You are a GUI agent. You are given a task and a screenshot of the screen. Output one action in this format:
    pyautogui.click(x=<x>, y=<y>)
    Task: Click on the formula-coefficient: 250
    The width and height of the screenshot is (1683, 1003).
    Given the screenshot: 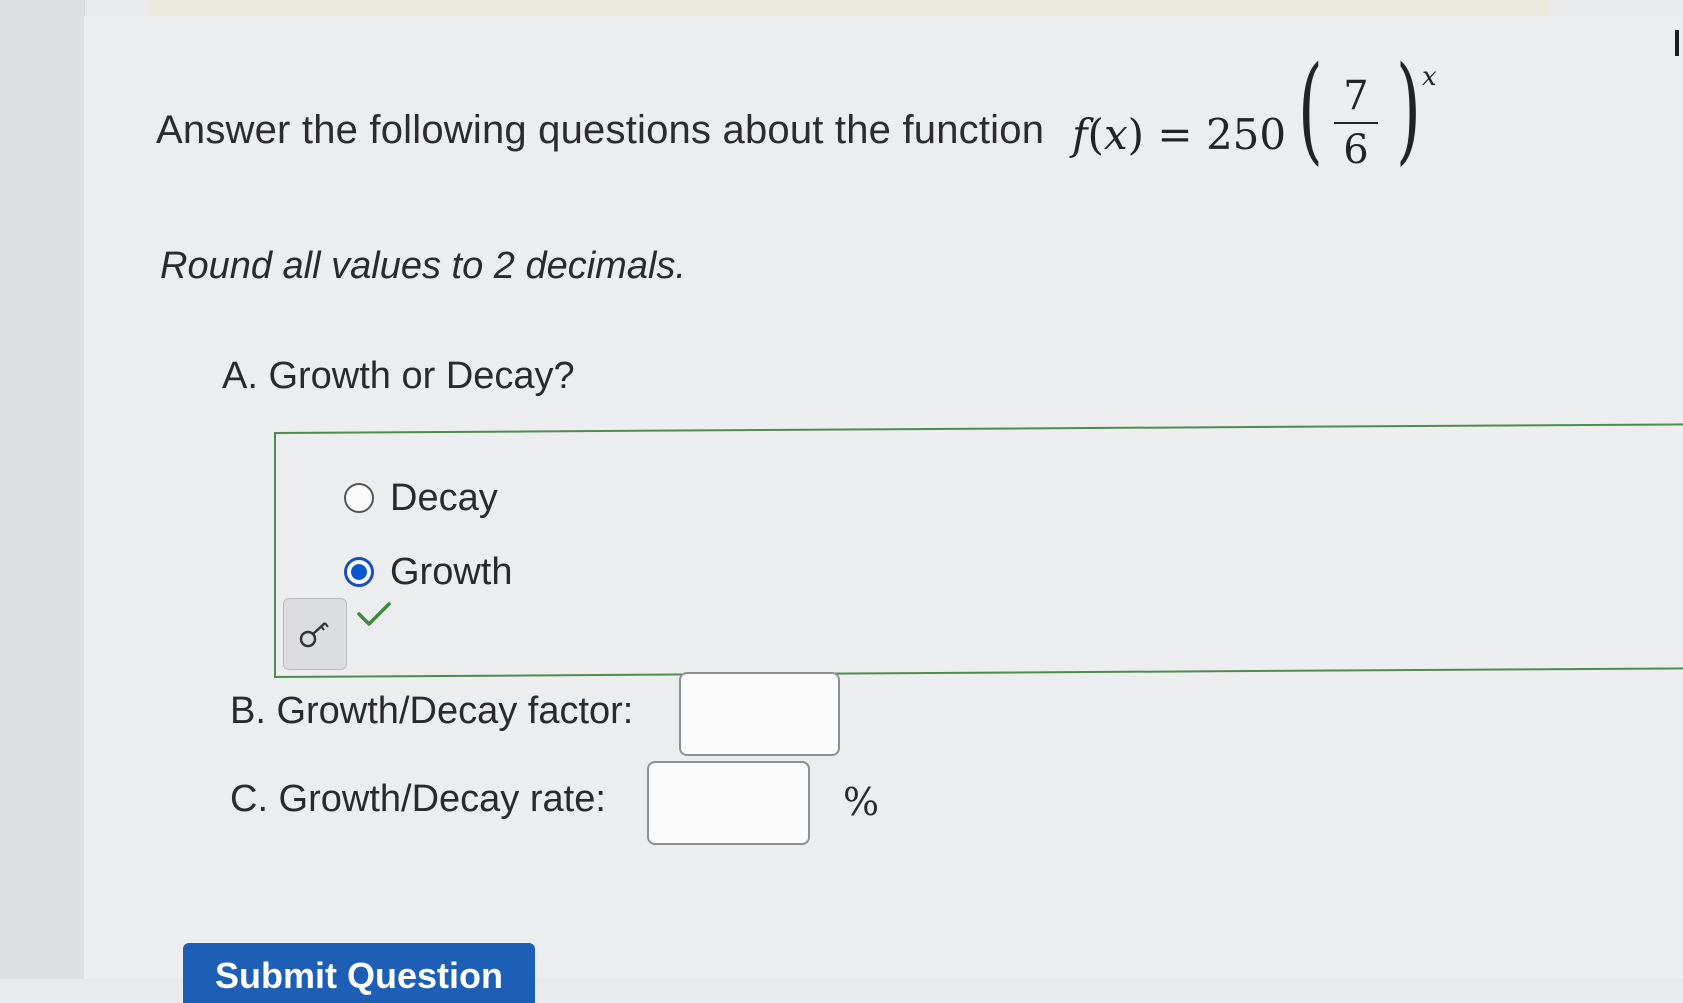 What is the action you would take?
    pyautogui.click(x=1246, y=134)
    